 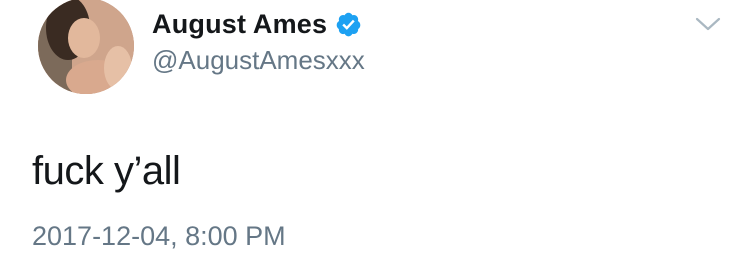 I want to click on author-handle: @AugustAmesxxx, so click(x=258, y=60).